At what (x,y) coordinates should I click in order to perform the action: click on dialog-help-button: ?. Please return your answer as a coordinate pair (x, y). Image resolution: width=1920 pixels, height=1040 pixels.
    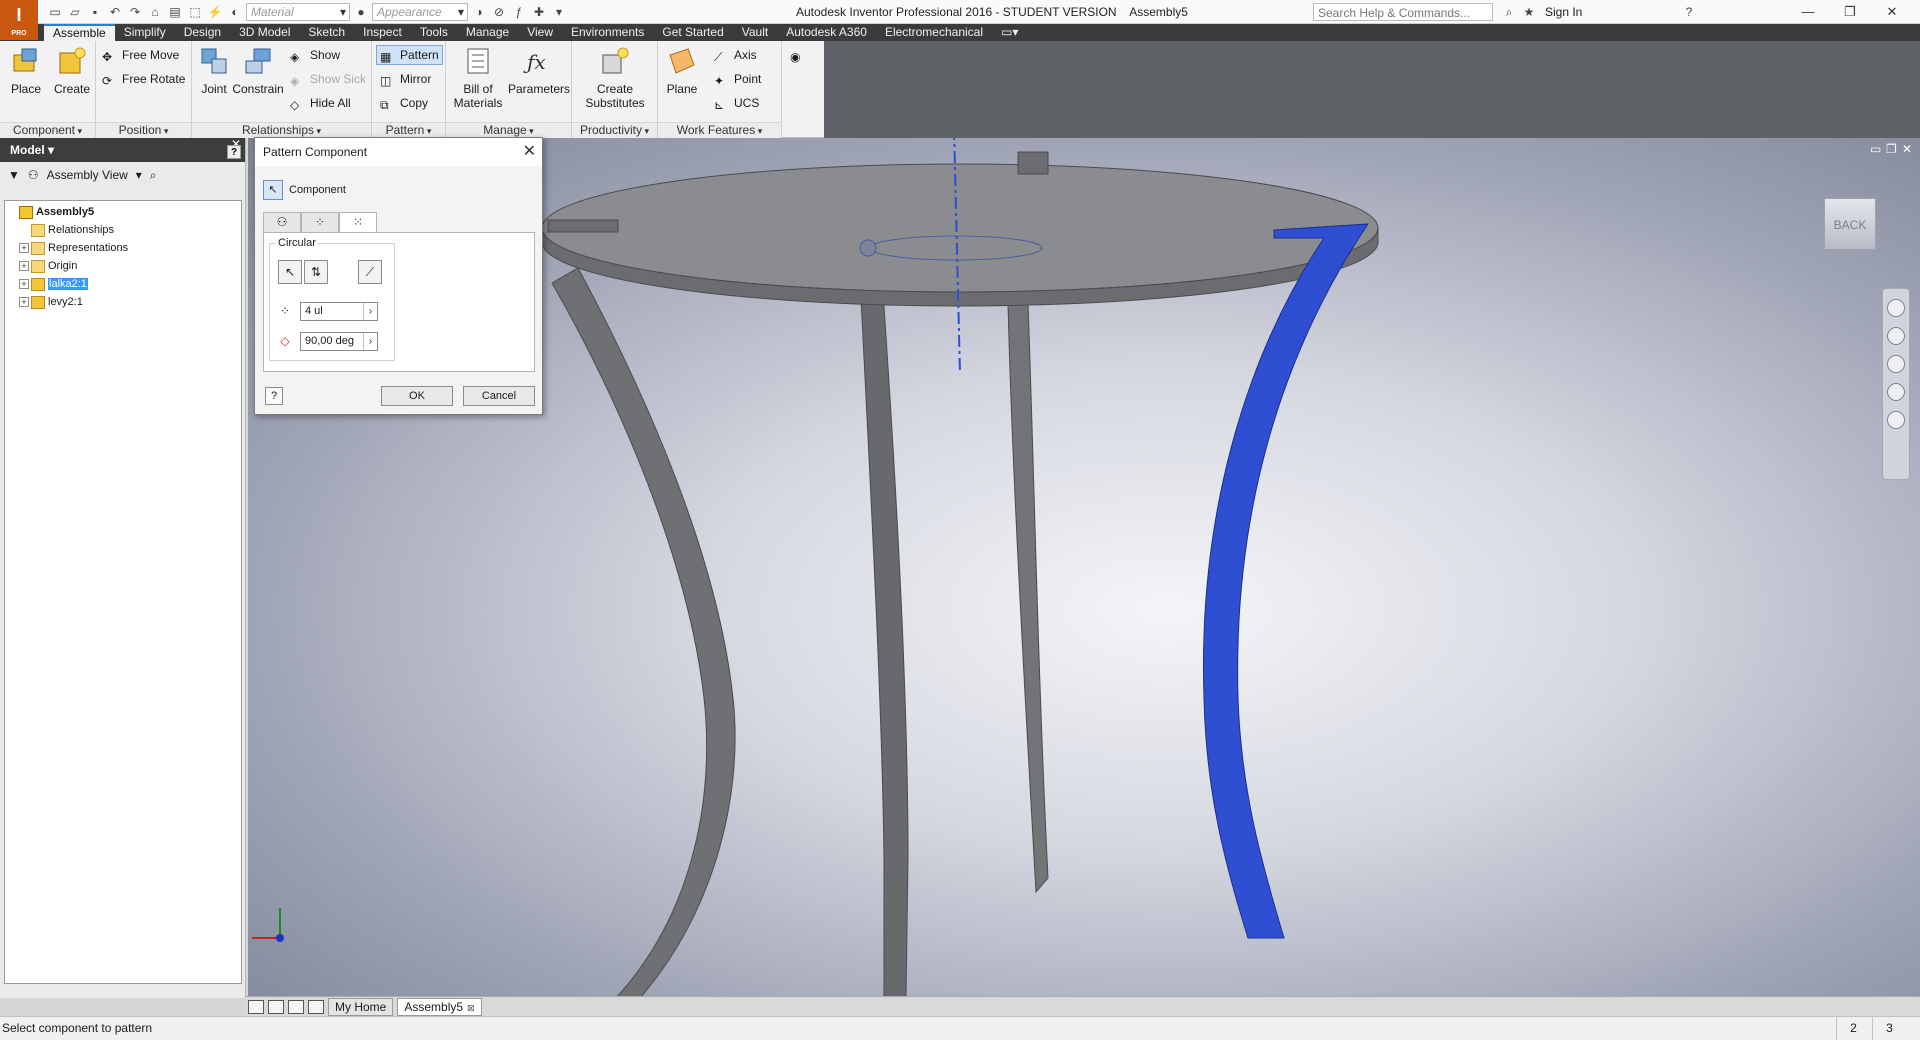
    Looking at the image, I should click on (274, 396).